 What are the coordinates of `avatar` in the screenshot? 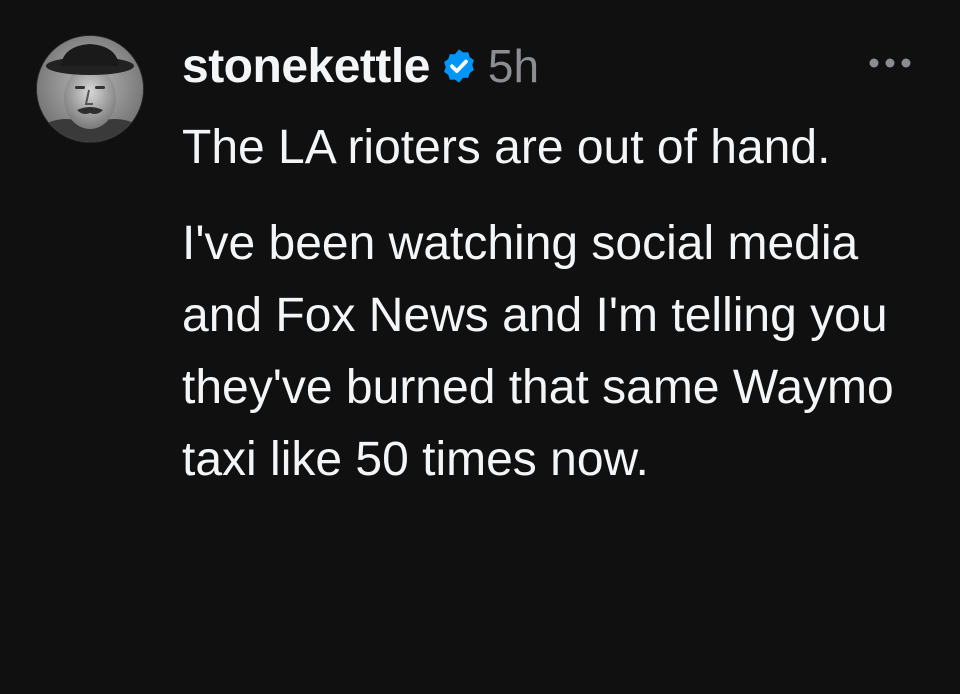 It's located at (90, 89).